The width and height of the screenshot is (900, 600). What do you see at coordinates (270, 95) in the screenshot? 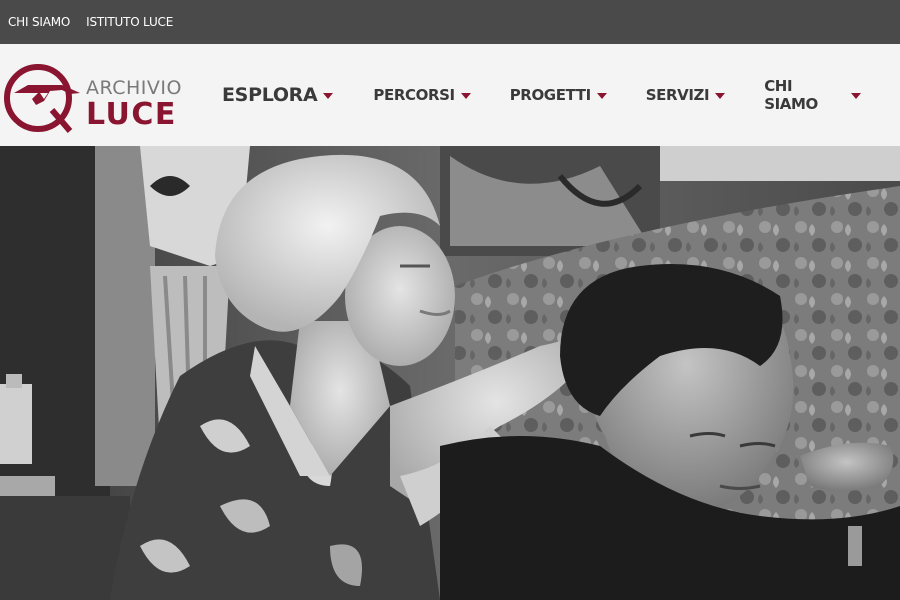
I see `nav-item-label: ESPLORA` at bounding box center [270, 95].